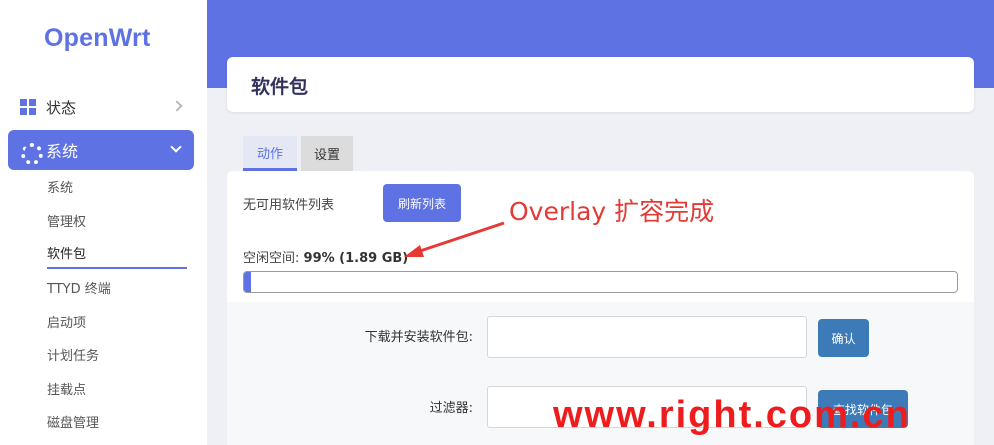 The height and width of the screenshot is (445, 994). Describe the element at coordinates (600, 84) in the screenshot. I see `page-title-card: 软件包` at that location.